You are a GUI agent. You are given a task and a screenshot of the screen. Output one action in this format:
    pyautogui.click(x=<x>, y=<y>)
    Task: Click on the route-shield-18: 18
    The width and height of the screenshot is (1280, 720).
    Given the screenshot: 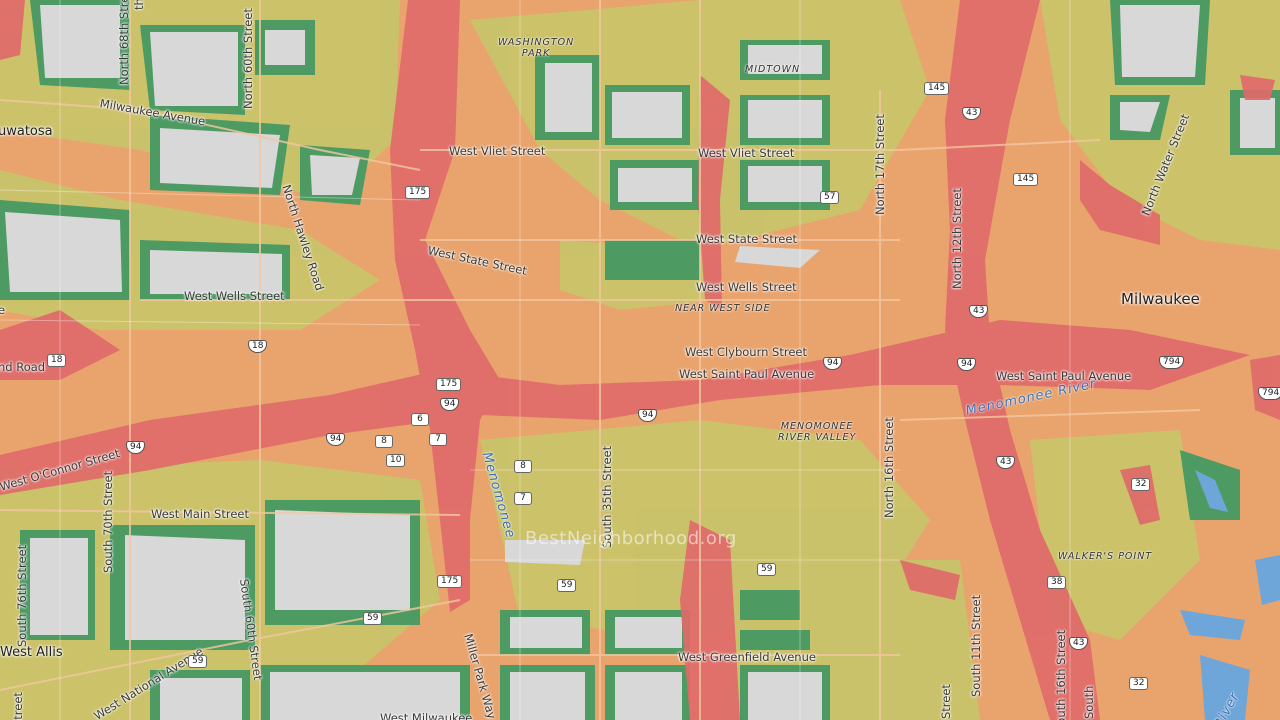 What is the action you would take?
    pyautogui.click(x=57, y=360)
    